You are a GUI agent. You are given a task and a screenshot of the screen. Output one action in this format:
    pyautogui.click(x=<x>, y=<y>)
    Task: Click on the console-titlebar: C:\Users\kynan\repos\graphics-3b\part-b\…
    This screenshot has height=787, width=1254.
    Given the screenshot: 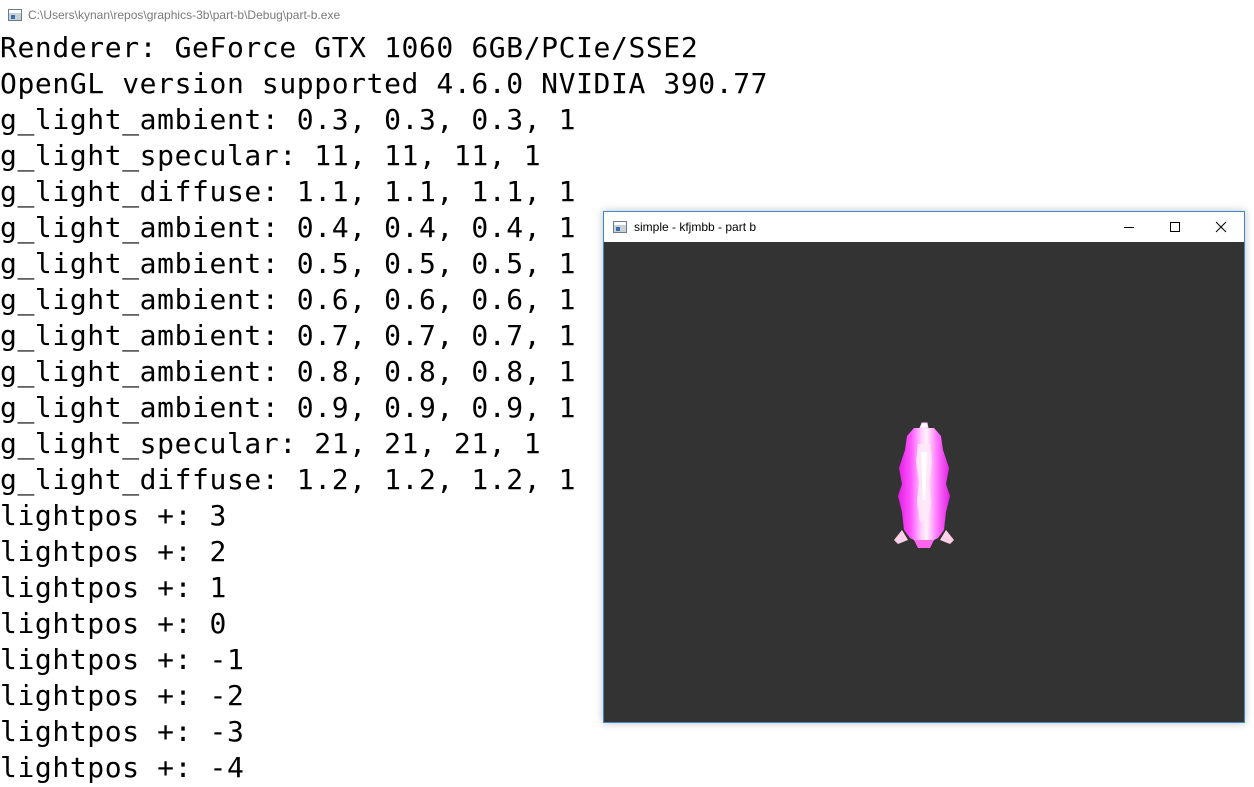 What is the action you would take?
    pyautogui.click(x=627, y=15)
    